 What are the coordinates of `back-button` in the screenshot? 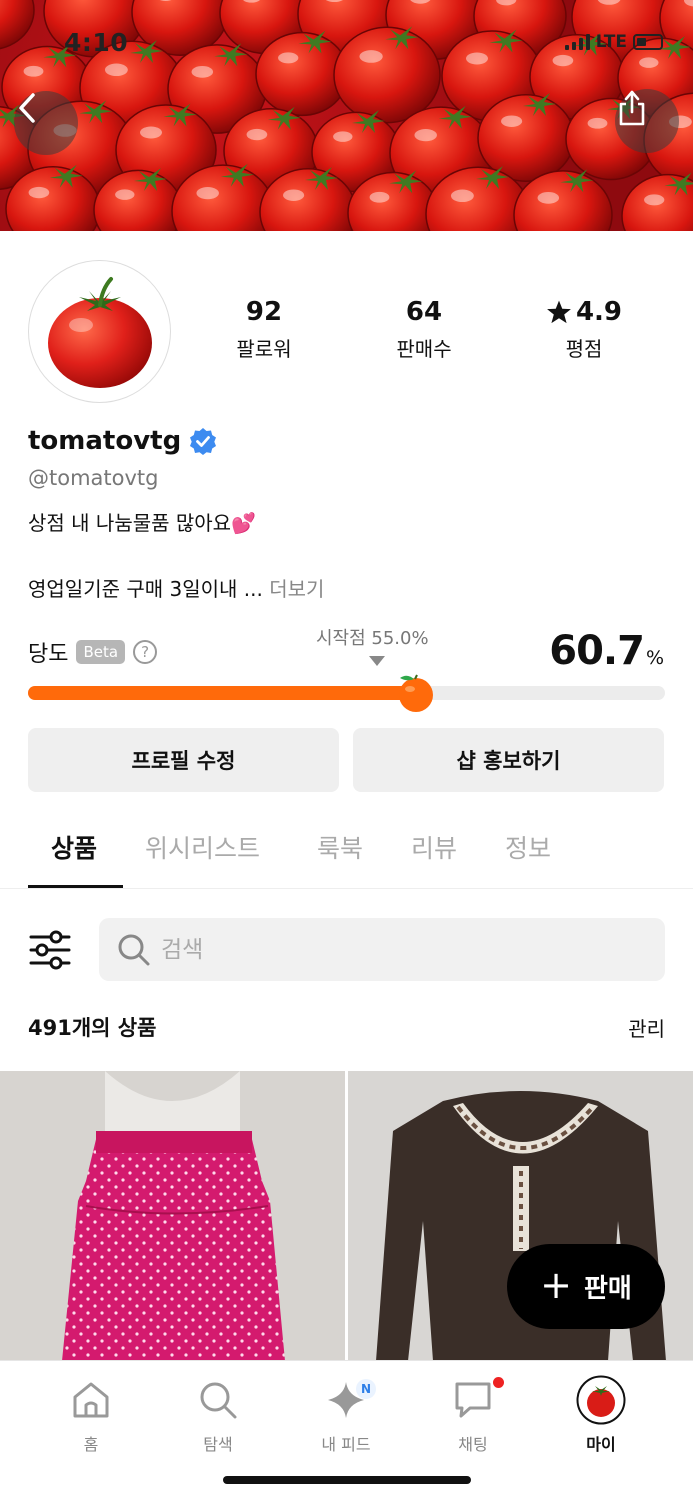 It's located at (46, 123).